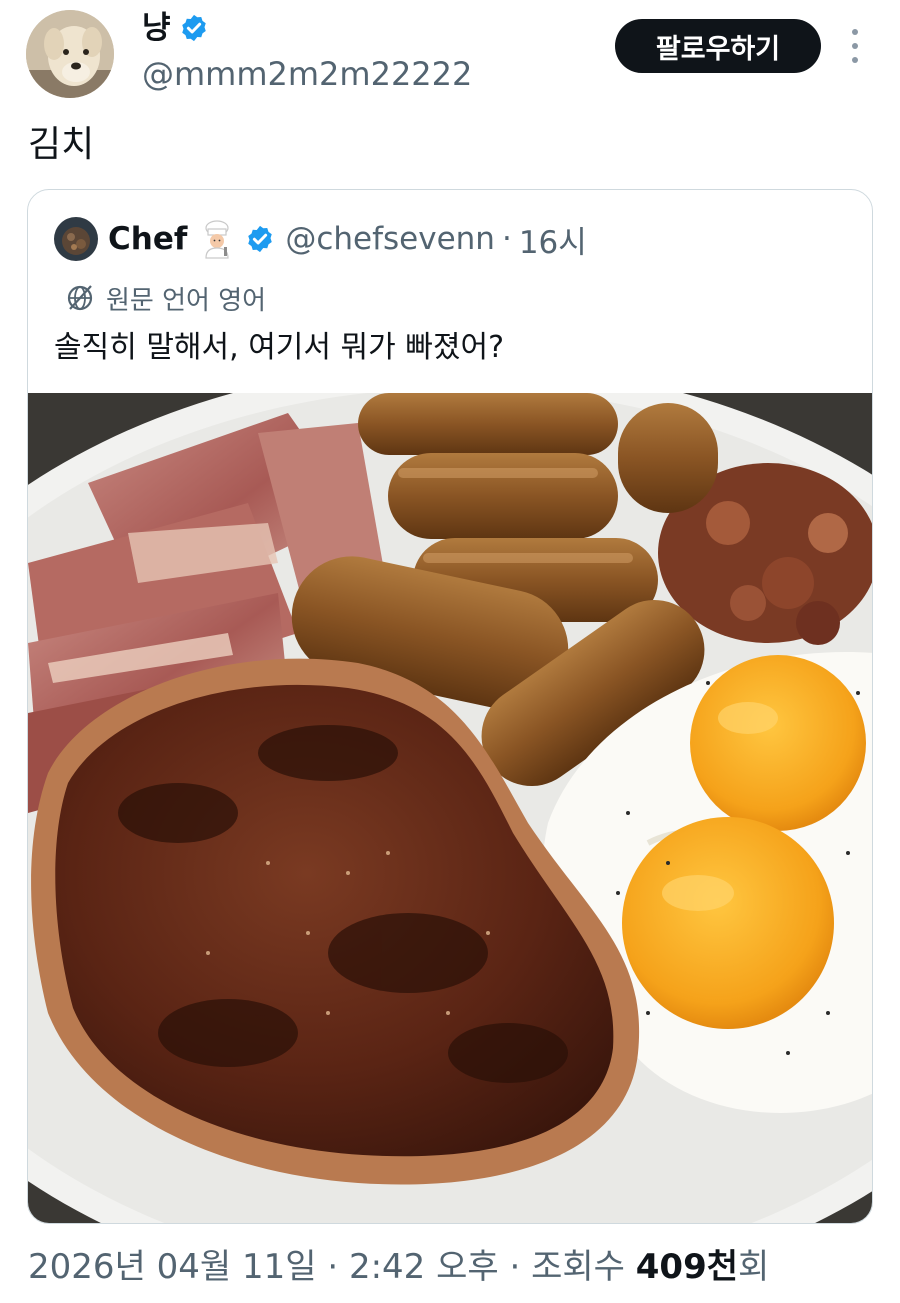  Describe the element at coordinates (754, 1267) in the screenshot. I see `views-suffix: 회` at that location.